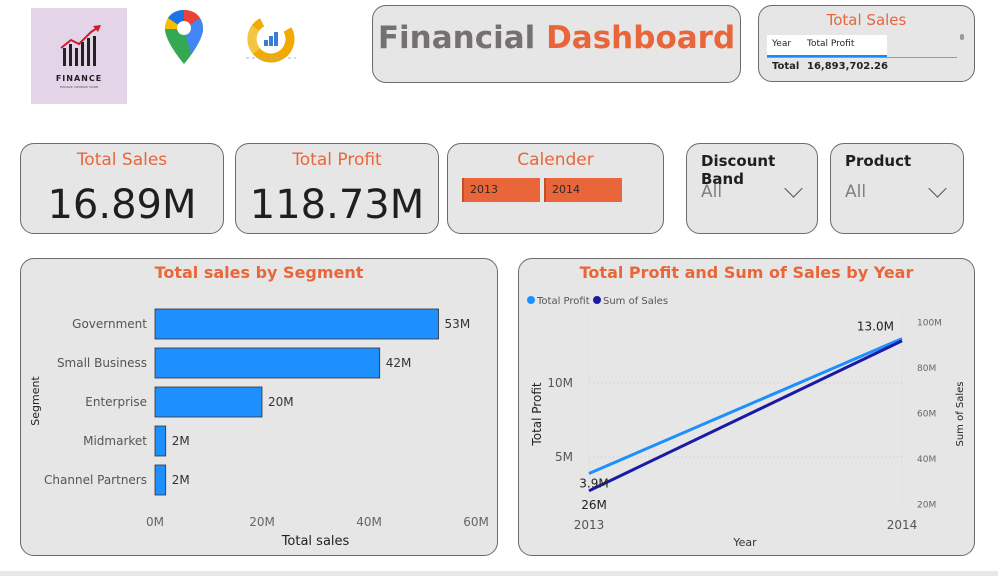 The image size is (998, 576). I want to click on kpi-total-profit-card: Total Profit 118.73M, so click(337, 188).